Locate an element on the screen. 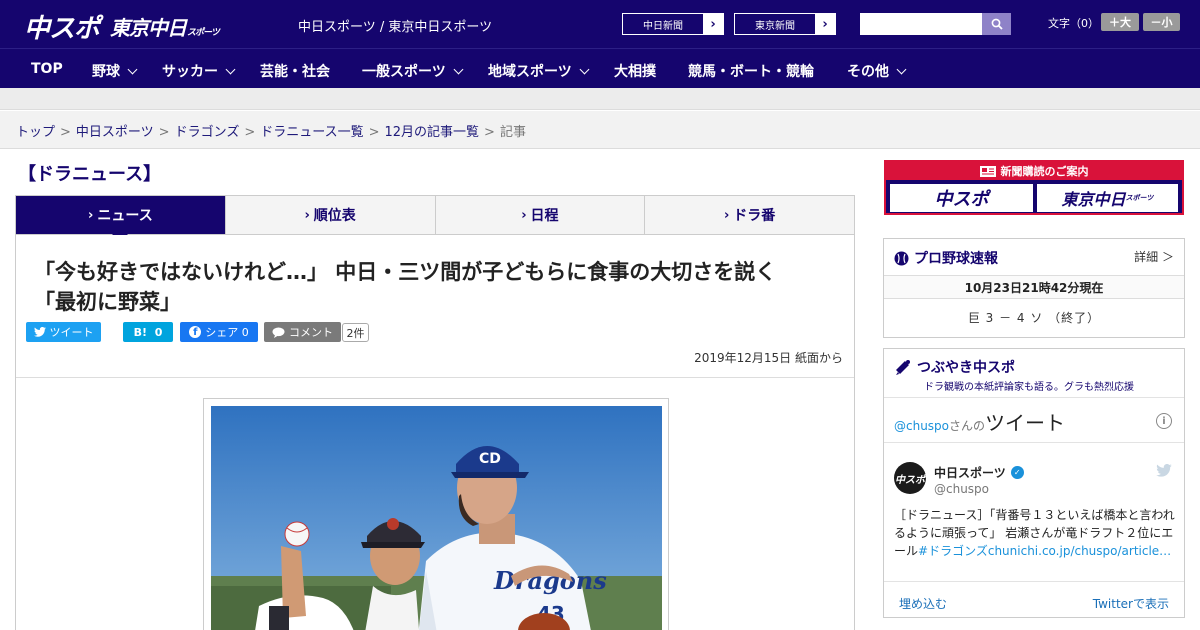 This screenshot has width=1200, height=630. nav-label: 大相撲 is located at coordinates (635, 72).